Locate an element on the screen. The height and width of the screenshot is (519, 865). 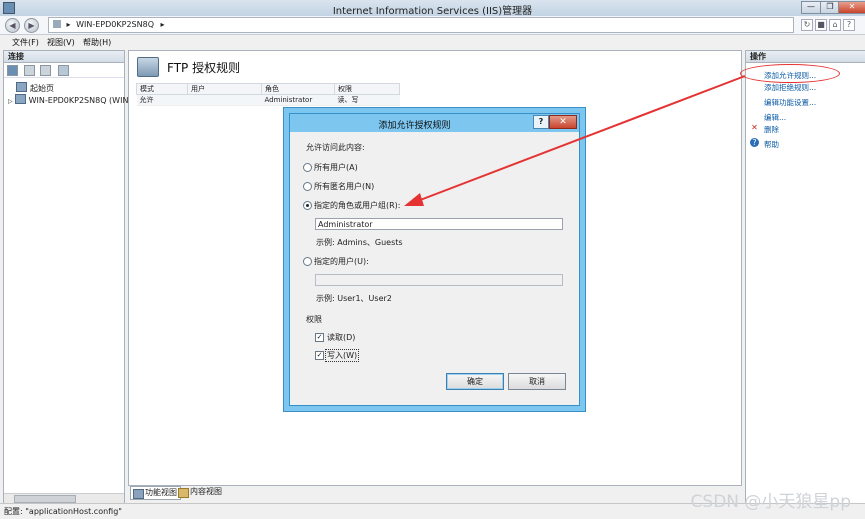
connections-scrollbar is located at coordinates (64, 498).